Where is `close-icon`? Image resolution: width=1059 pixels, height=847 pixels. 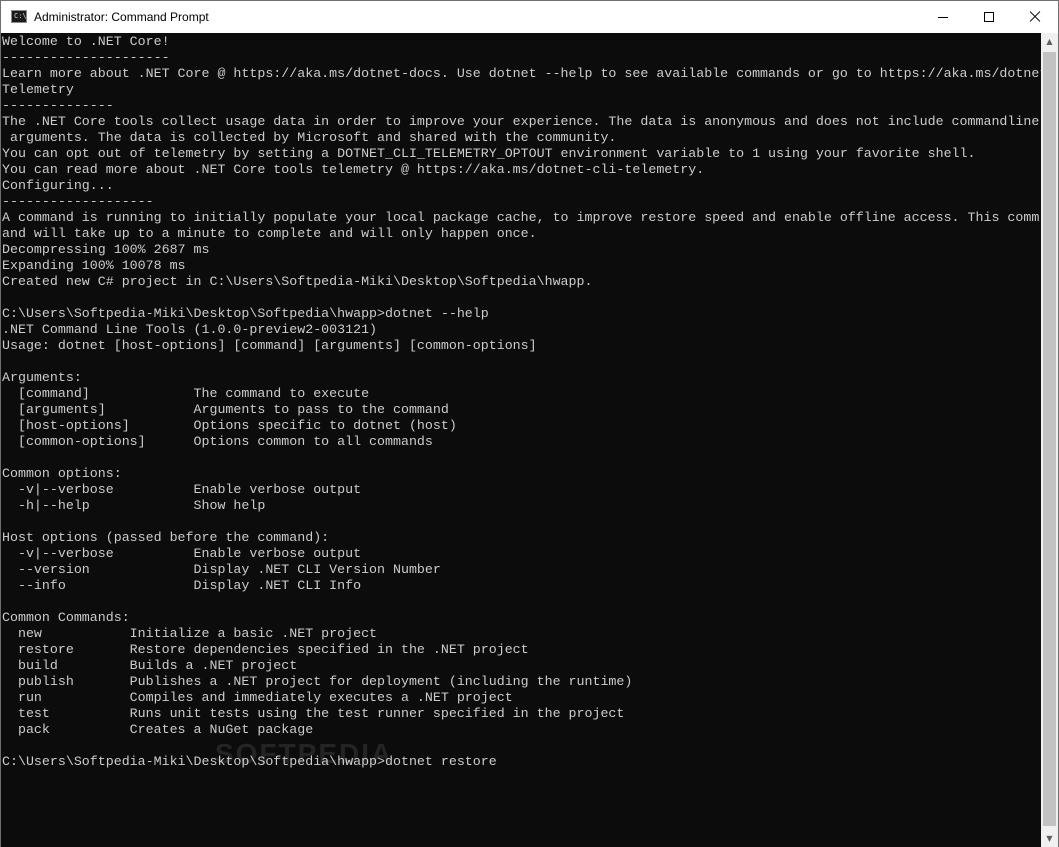 close-icon is located at coordinates (1035, 17).